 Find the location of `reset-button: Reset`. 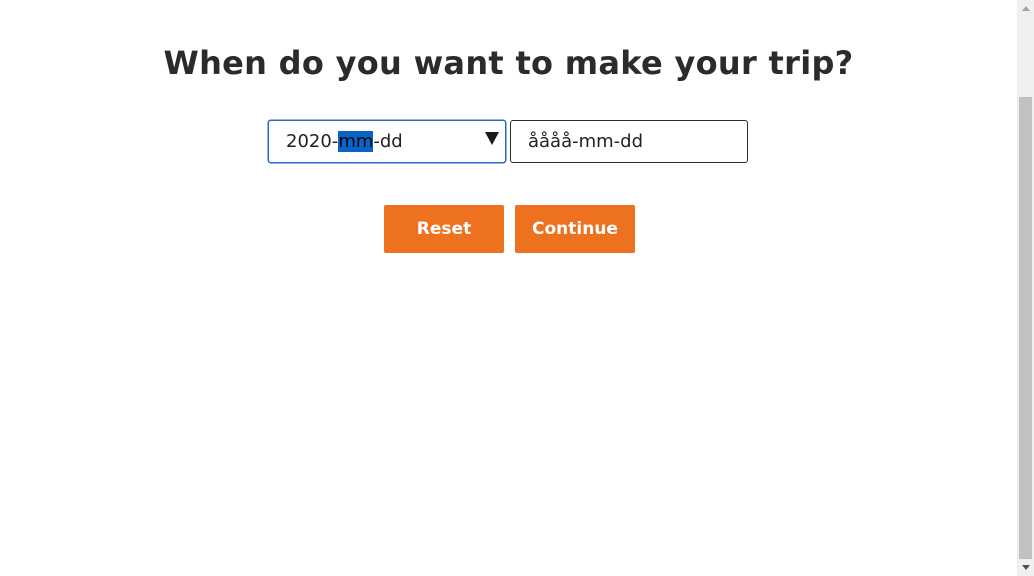

reset-button: Reset is located at coordinates (444, 229).